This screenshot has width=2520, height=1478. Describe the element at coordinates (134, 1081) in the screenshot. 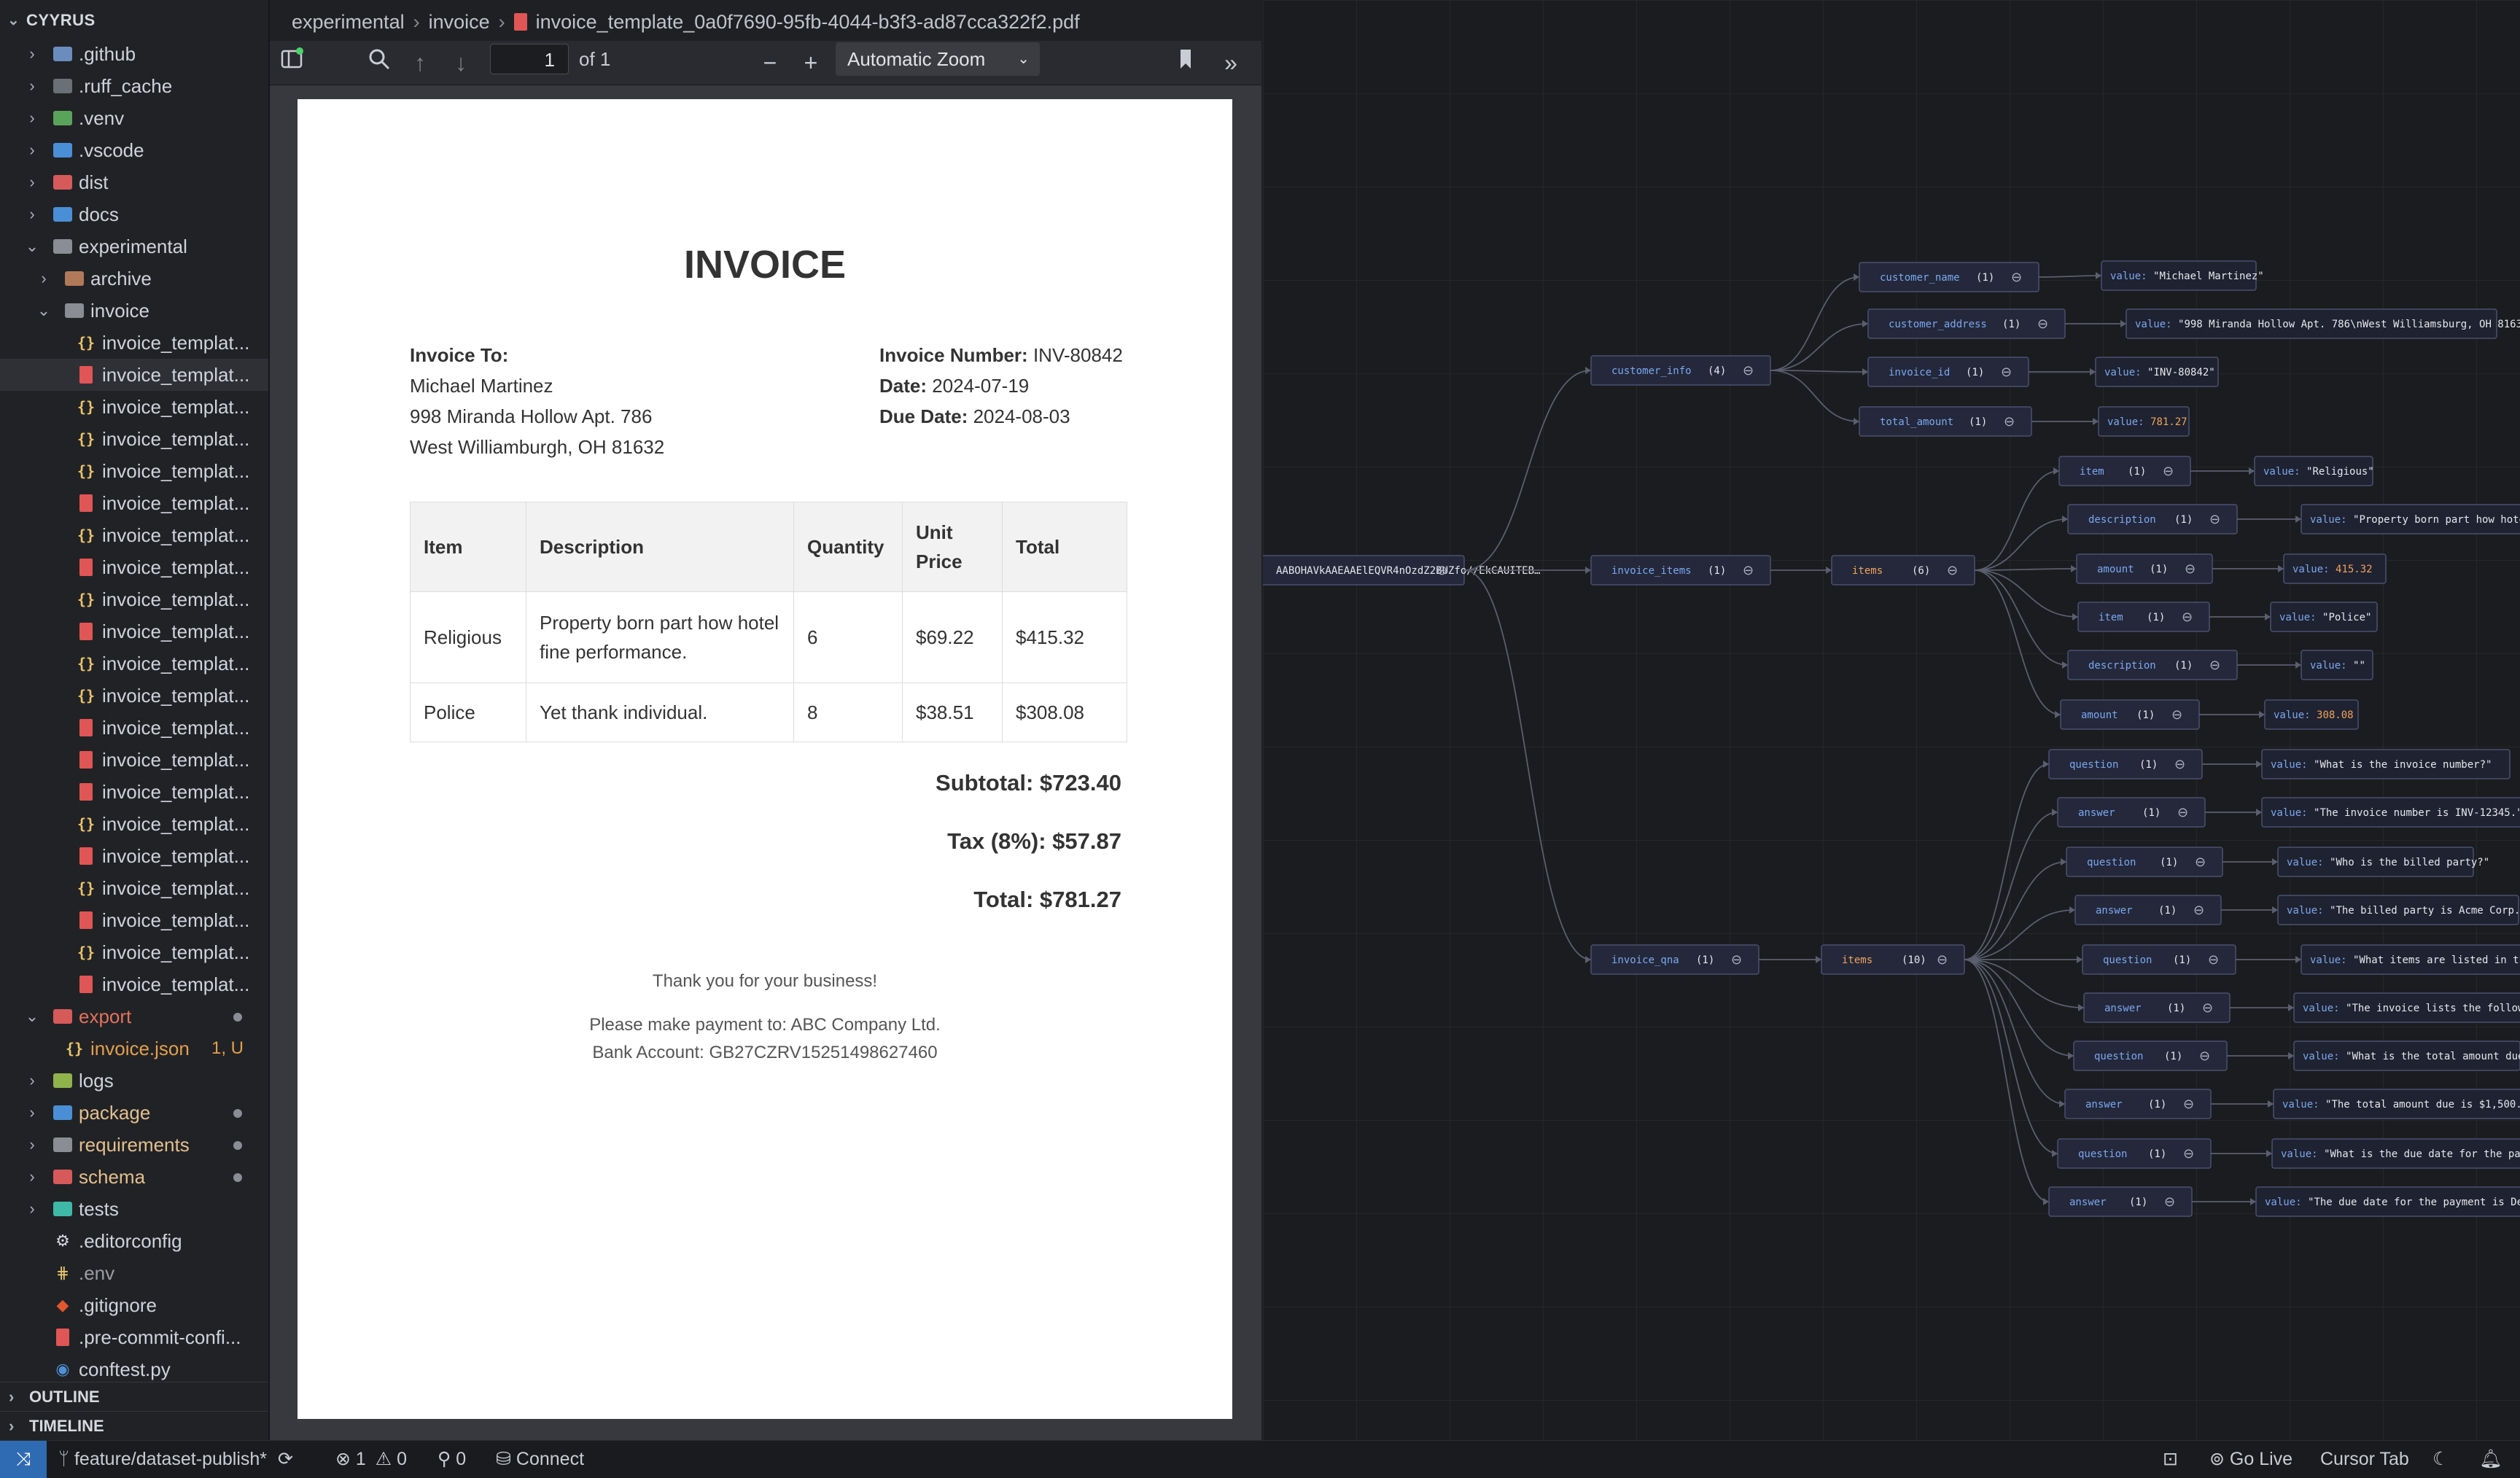

I see `folder-item: › logs` at that location.